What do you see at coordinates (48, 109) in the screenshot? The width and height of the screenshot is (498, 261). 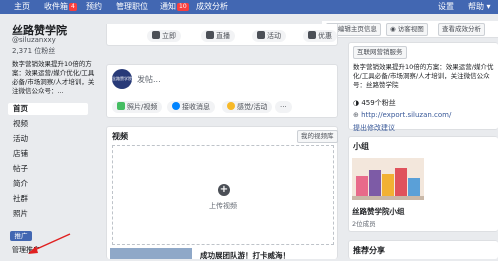 I see `sidebar-item-home: 首页` at bounding box center [48, 109].